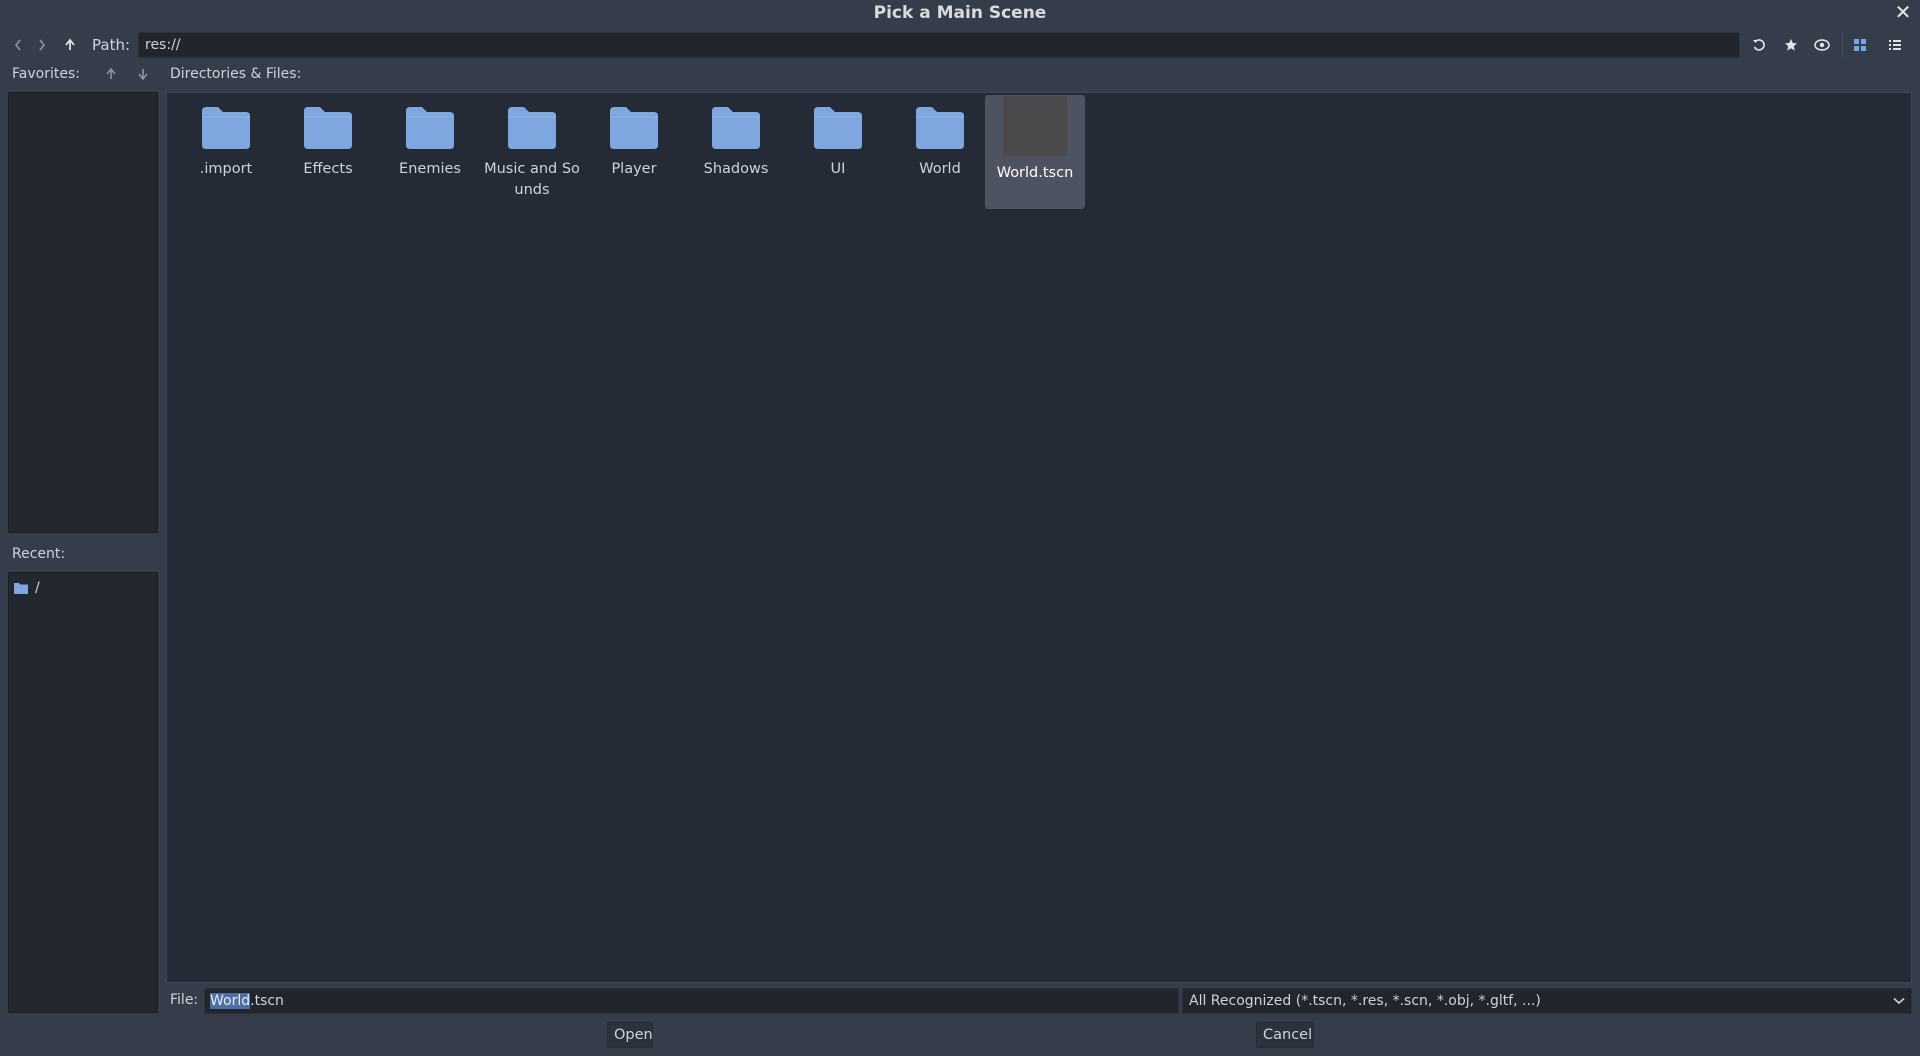  I want to click on path-toolbar: Path: res://, so click(960, 45).